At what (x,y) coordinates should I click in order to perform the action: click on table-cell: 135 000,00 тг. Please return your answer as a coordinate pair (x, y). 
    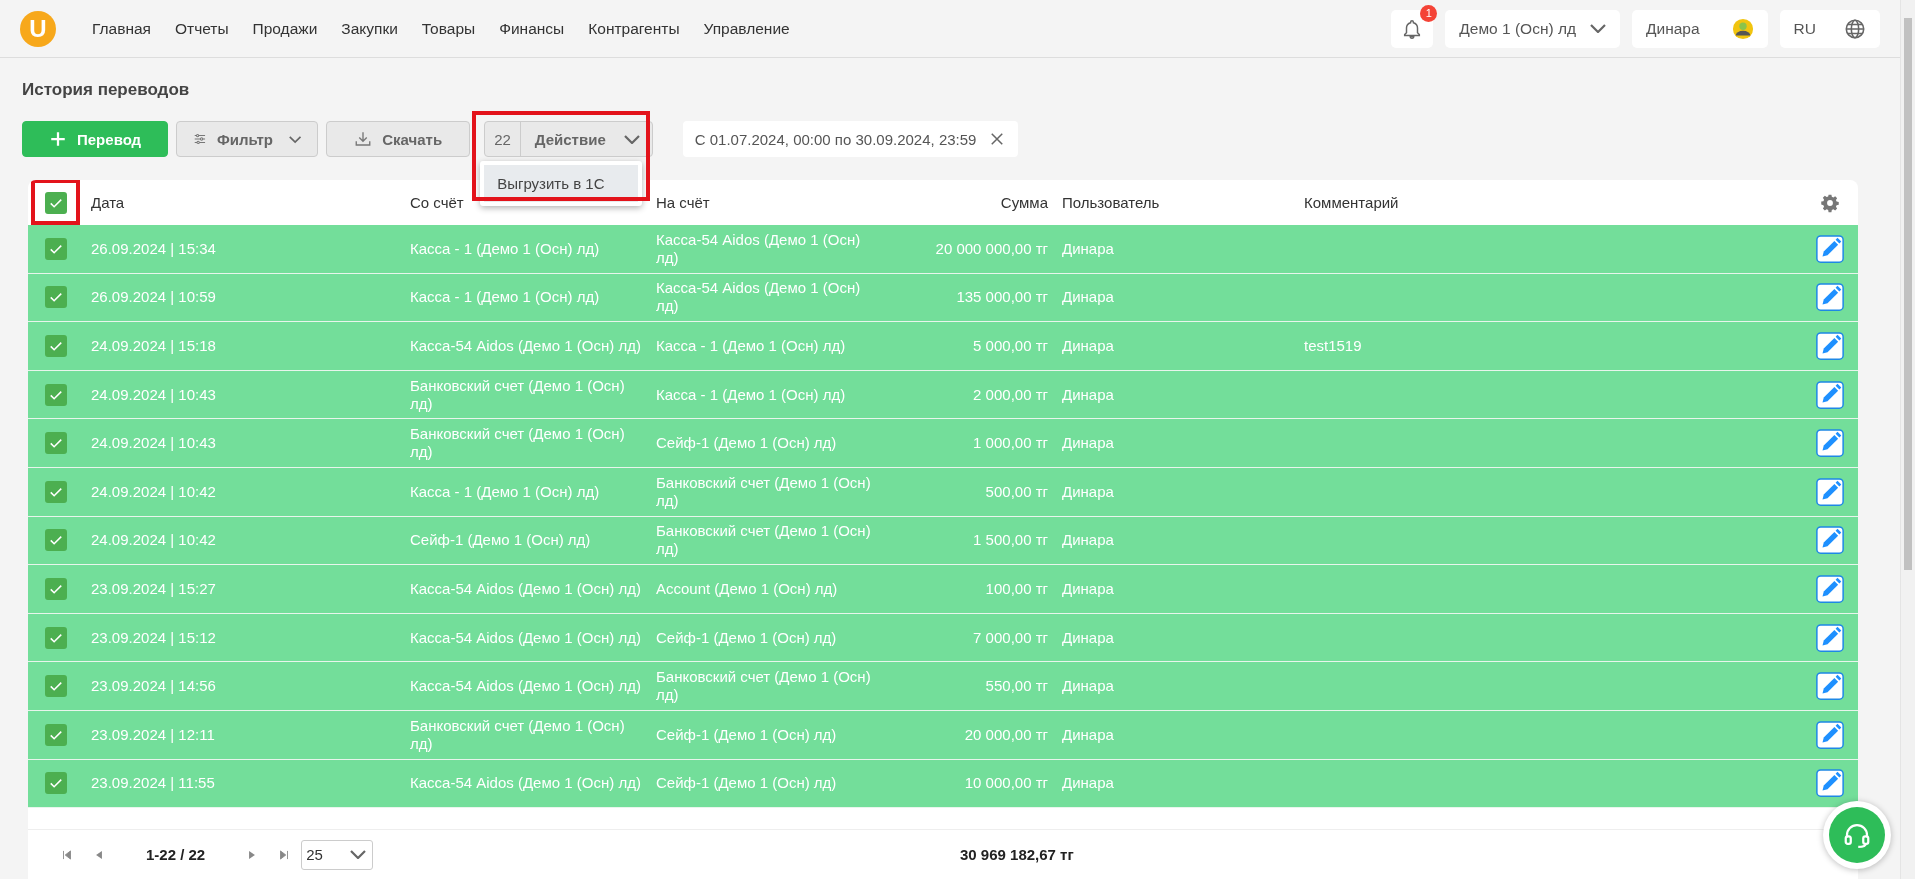
    Looking at the image, I should click on (1002, 297).